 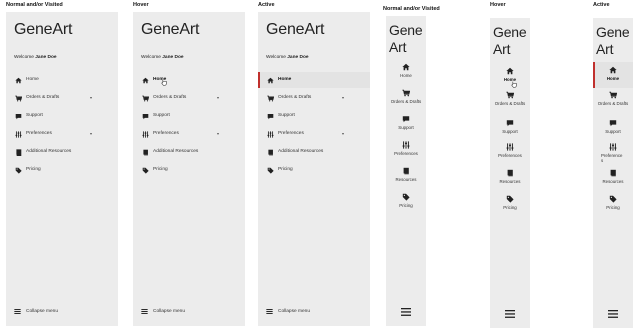 I want to click on sliders-icon, so click(x=406, y=145).